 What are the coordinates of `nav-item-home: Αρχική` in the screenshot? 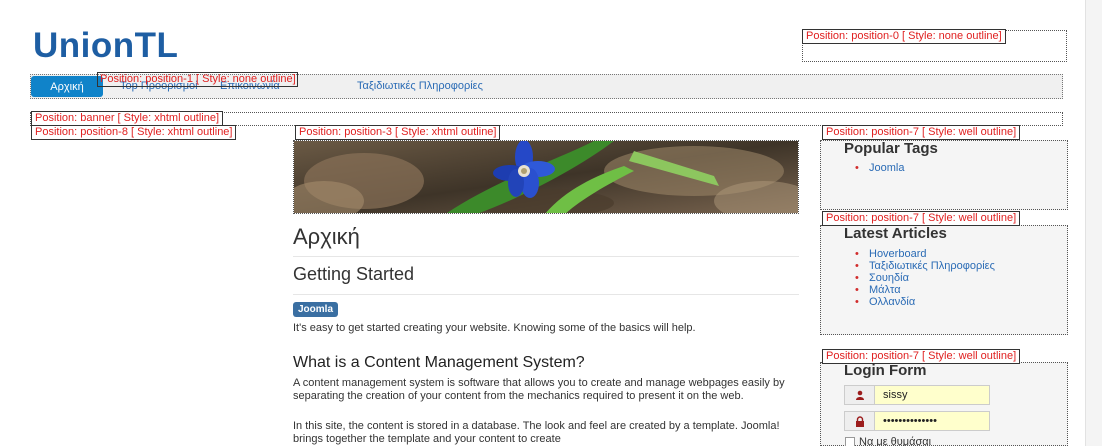 It's located at (67, 86).